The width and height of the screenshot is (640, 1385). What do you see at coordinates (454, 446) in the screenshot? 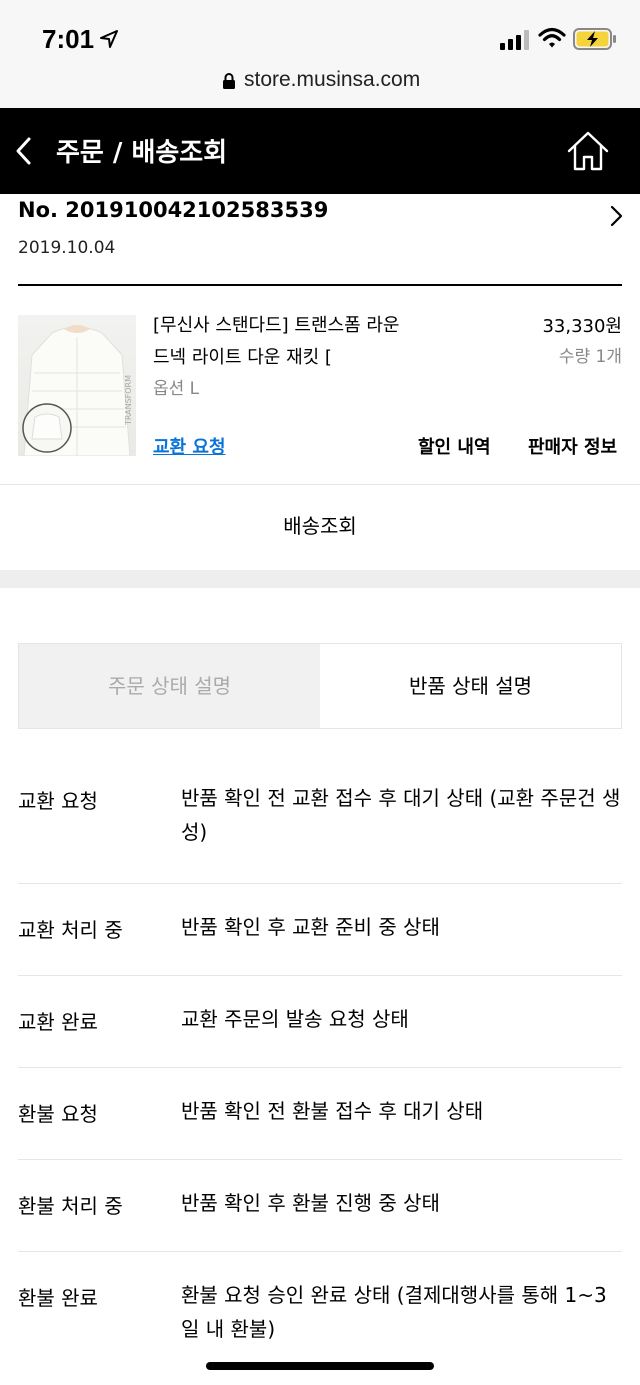
I see `discount-history-button: 할인 내역` at bounding box center [454, 446].